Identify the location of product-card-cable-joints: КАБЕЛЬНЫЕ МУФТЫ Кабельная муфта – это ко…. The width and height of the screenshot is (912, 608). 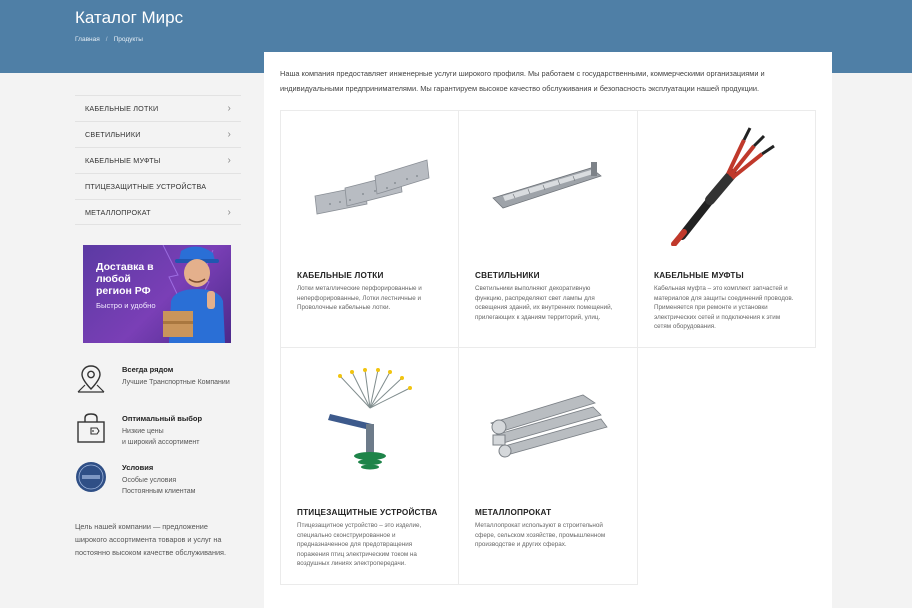
(726, 229).